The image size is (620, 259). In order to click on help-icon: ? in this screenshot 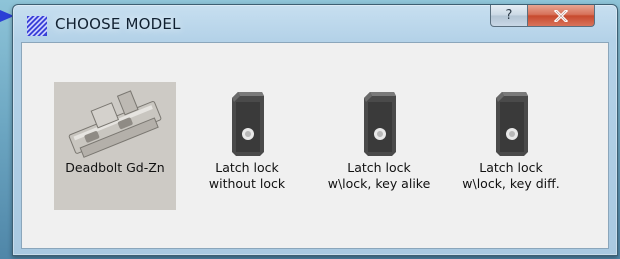, I will do `click(509, 15)`.